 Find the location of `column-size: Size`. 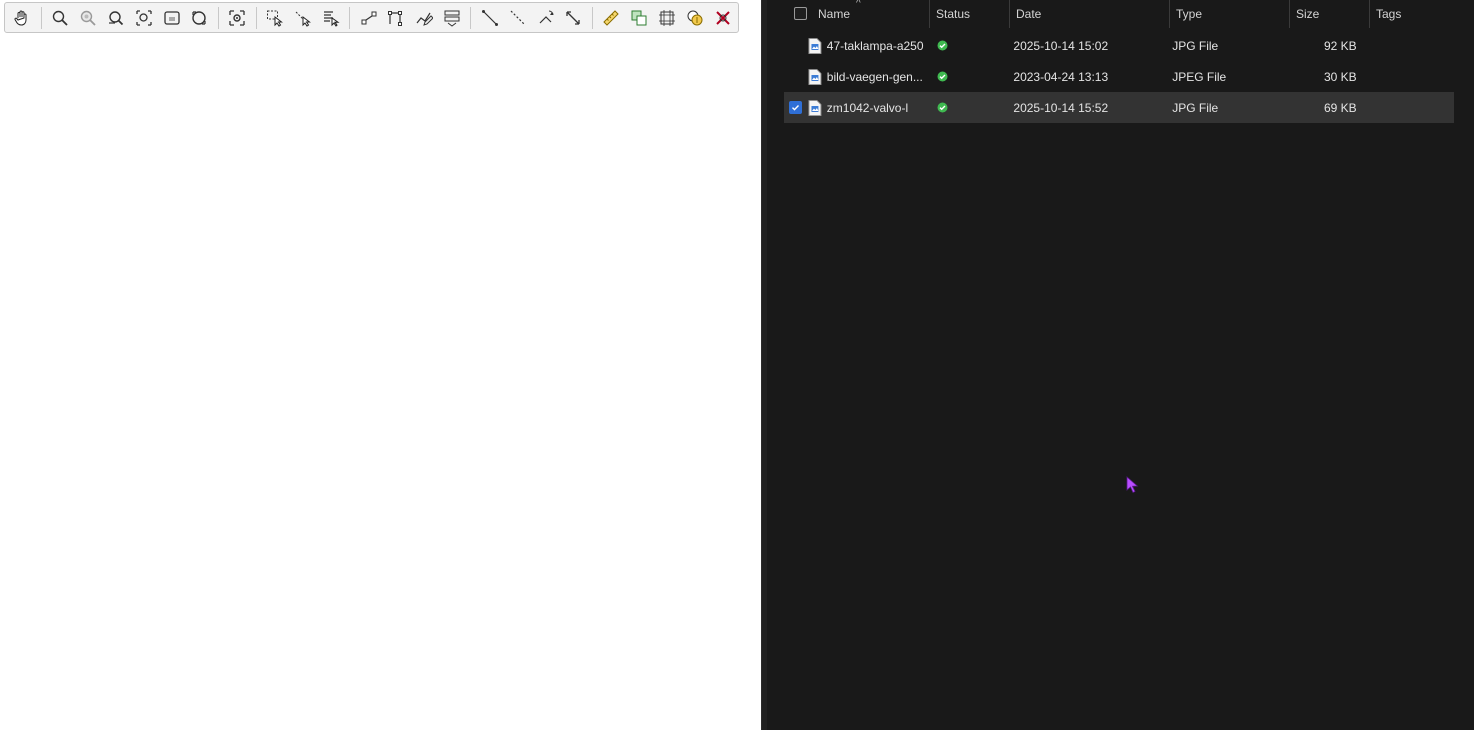

column-size: Size is located at coordinates (1330, 14).